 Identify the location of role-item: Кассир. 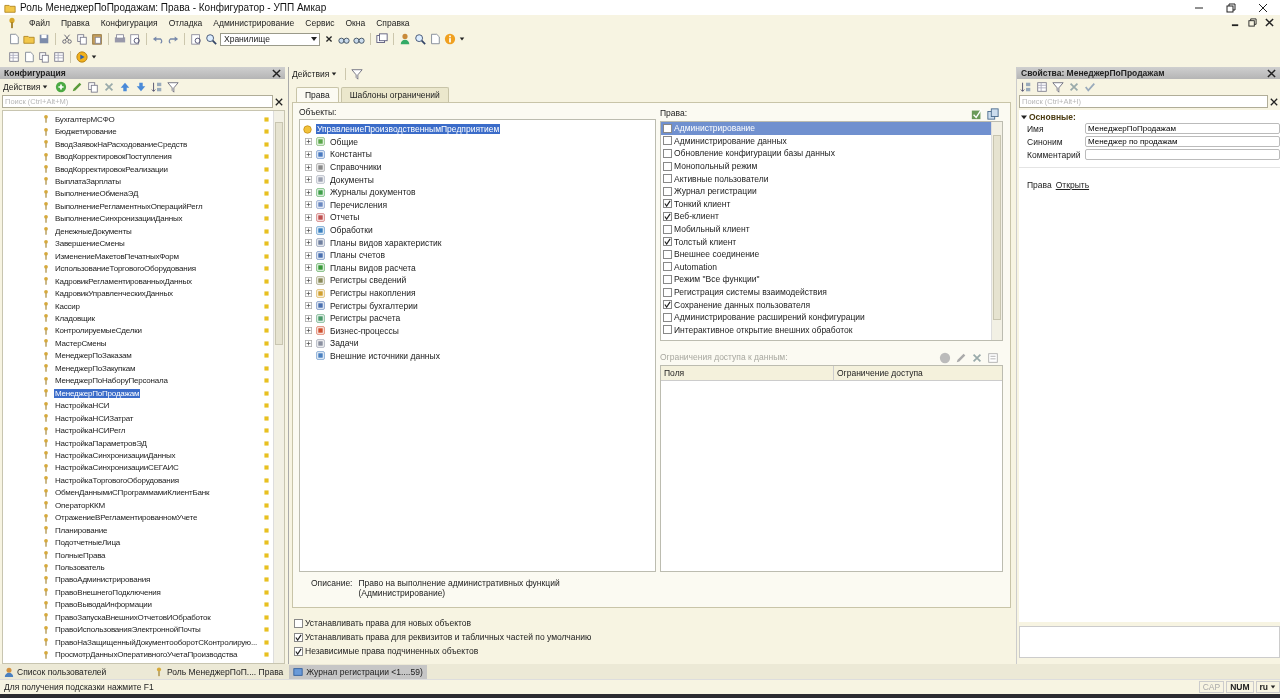
(67, 306).